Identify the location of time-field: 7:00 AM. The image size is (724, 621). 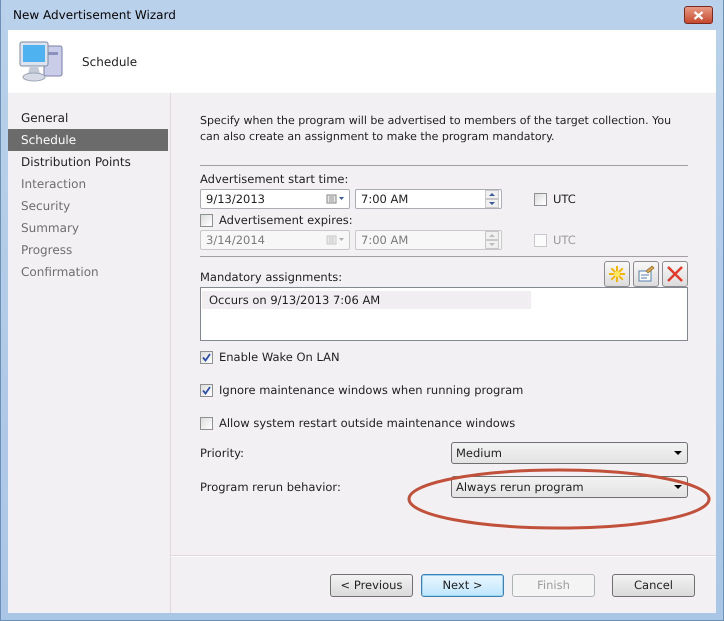
(428, 199).